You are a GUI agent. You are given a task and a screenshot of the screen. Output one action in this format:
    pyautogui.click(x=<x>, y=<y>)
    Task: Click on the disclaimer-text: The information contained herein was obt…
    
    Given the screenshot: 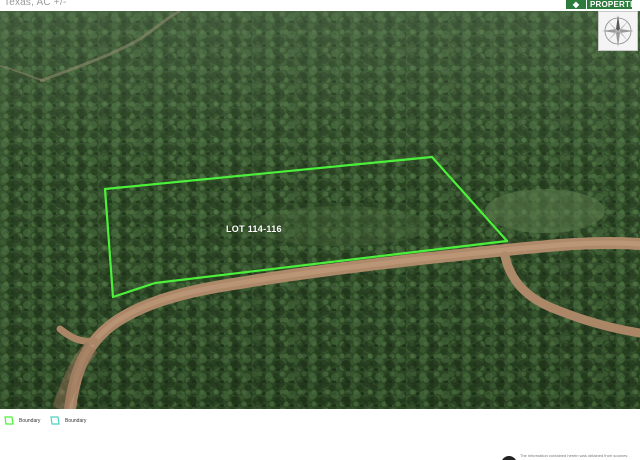 What is the action you would take?
    pyautogui.click(x=574, y=455)
    